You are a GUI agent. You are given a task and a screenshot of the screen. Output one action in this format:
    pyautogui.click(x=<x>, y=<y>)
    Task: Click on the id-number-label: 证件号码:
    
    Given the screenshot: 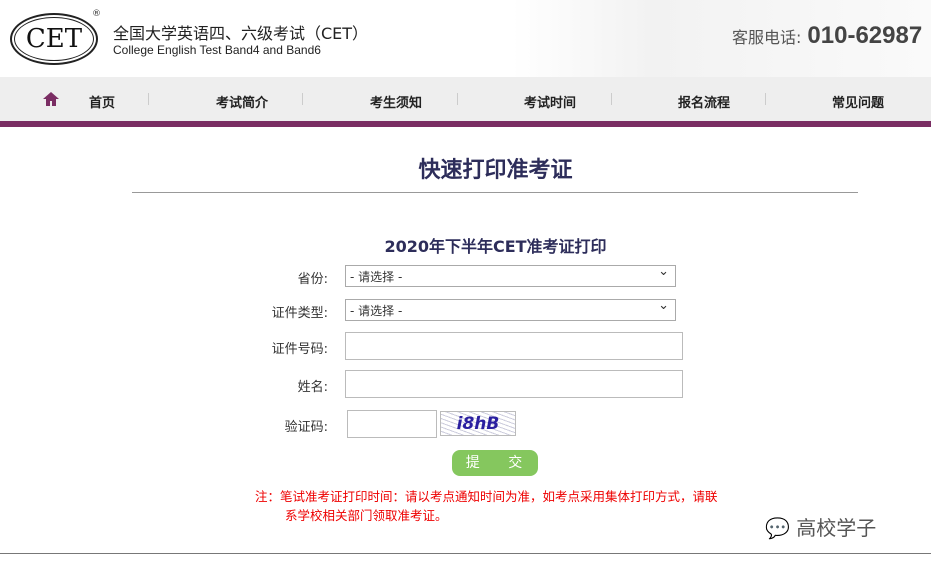 What is the action you would take?
    pyautogui.click(x=299, y=349)
    